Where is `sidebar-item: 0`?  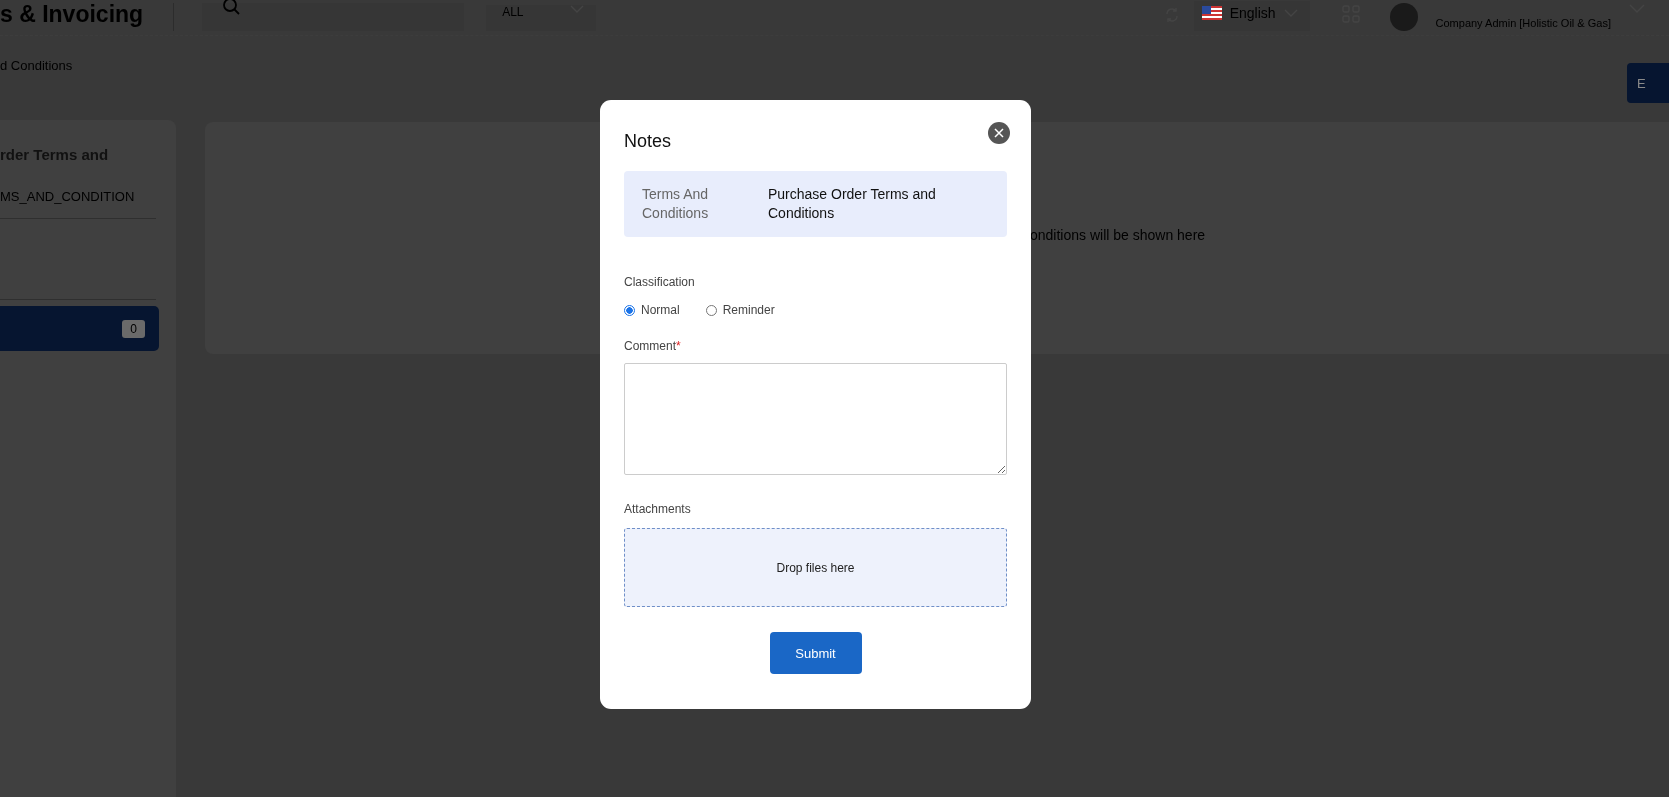
sidebar-item: 0 is located at coordinates (79, 328).